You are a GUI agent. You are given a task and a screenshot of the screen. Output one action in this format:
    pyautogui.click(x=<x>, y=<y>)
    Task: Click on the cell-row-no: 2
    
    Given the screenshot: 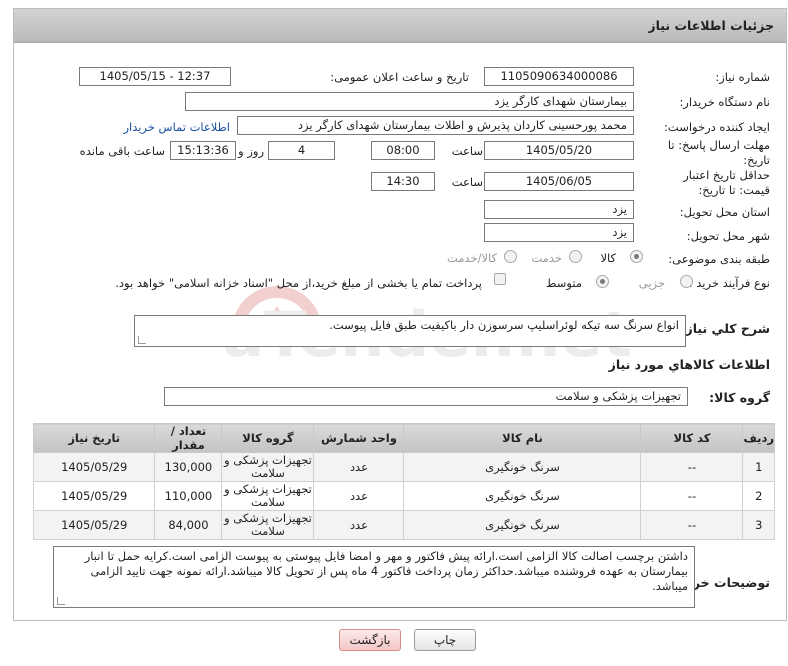 What is the action you would take?
    pyautogui.click(x=758, y=496)
    